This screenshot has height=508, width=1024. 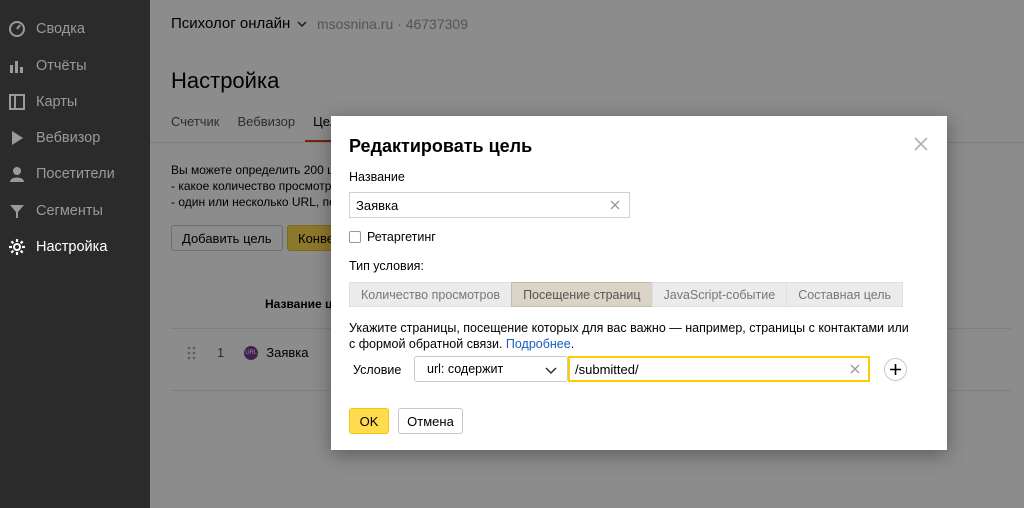 What do you see at coordinates (69, 211) in the screenshot?
I see `sidebar-item-label: Сегменты` at bounding box center [69, 211].